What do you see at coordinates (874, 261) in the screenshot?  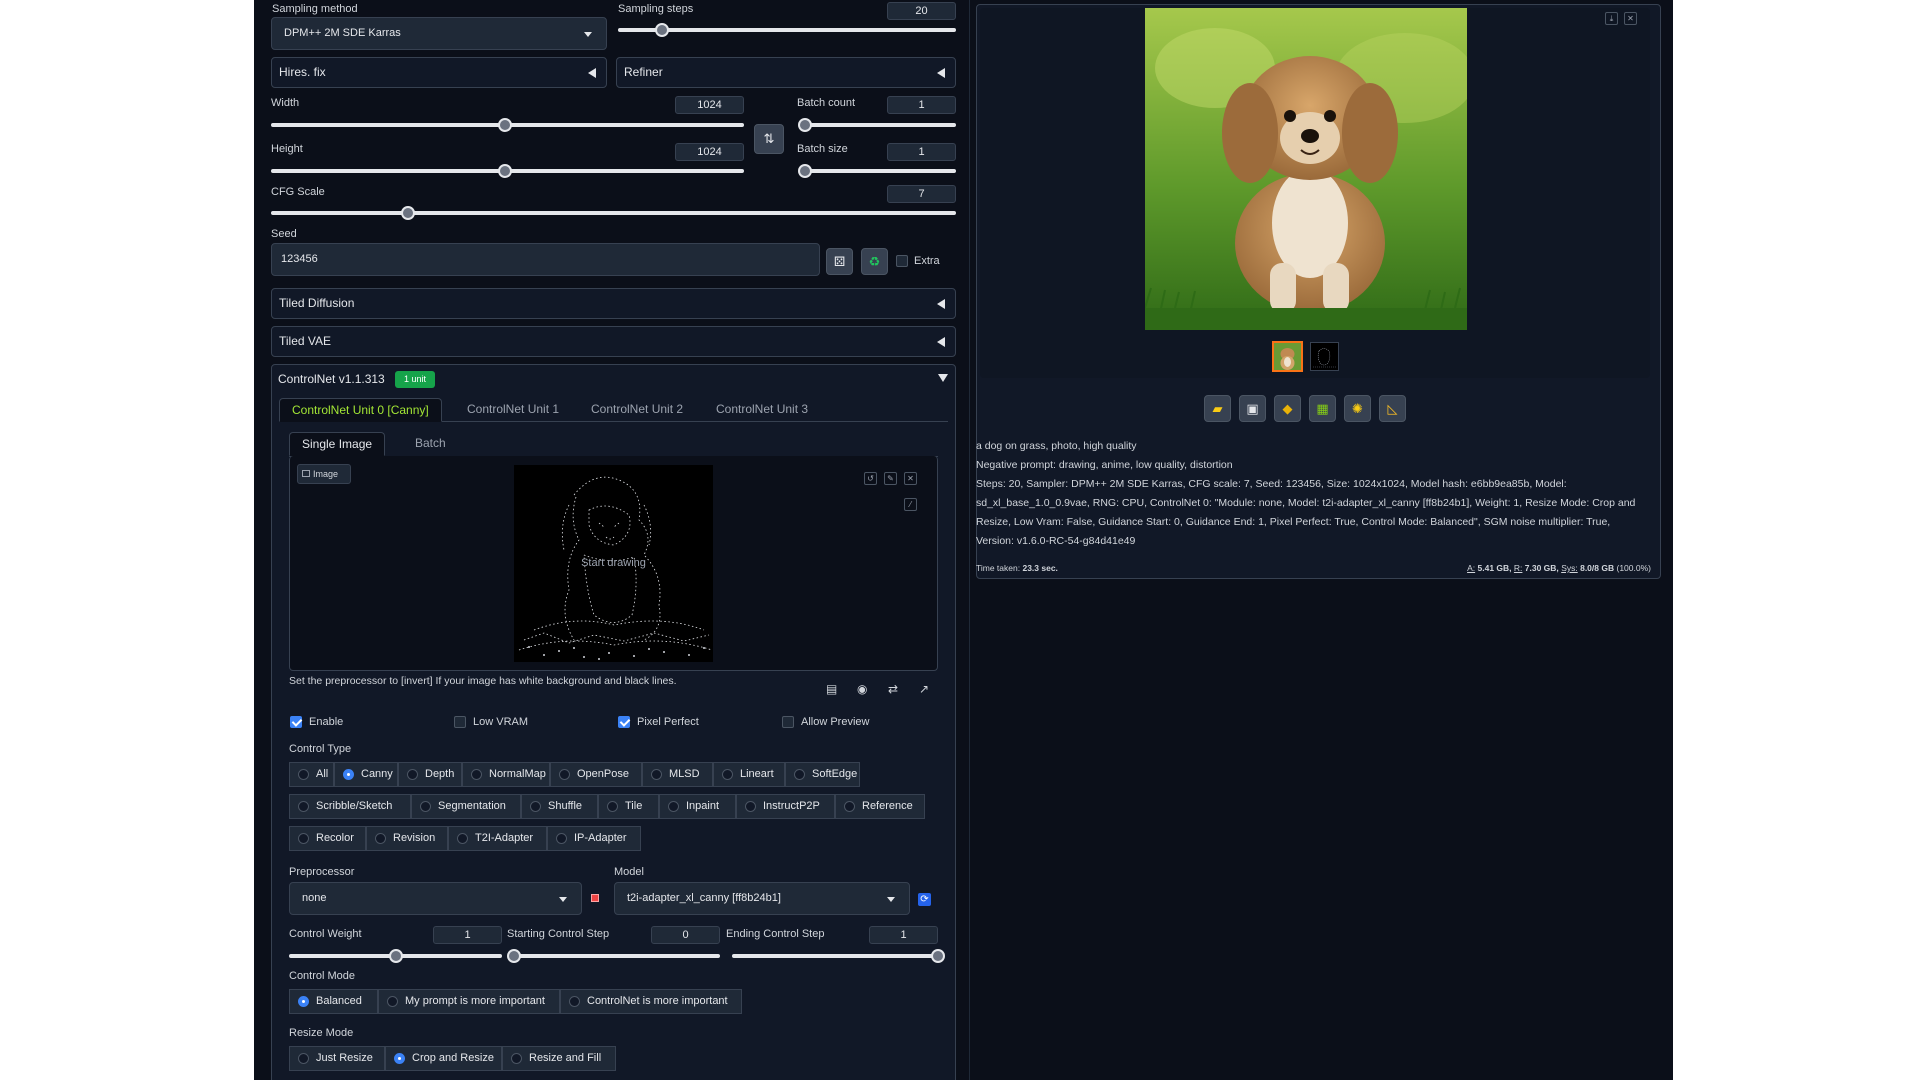 I see `reuse-seed-button: ♻` at bounding box center [874, 261].